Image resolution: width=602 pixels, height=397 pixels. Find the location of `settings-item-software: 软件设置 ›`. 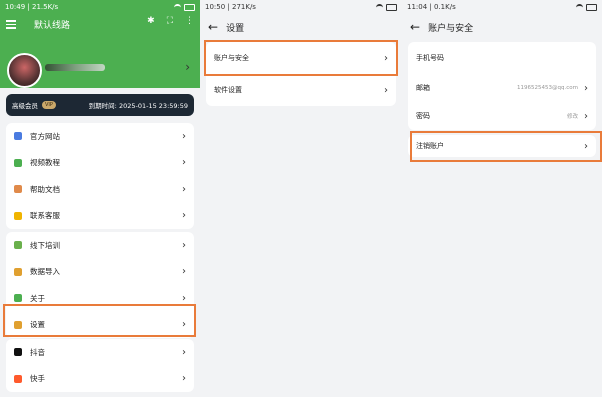

settings-item-software: 软件设置 › is located at coordinates (301, 90).